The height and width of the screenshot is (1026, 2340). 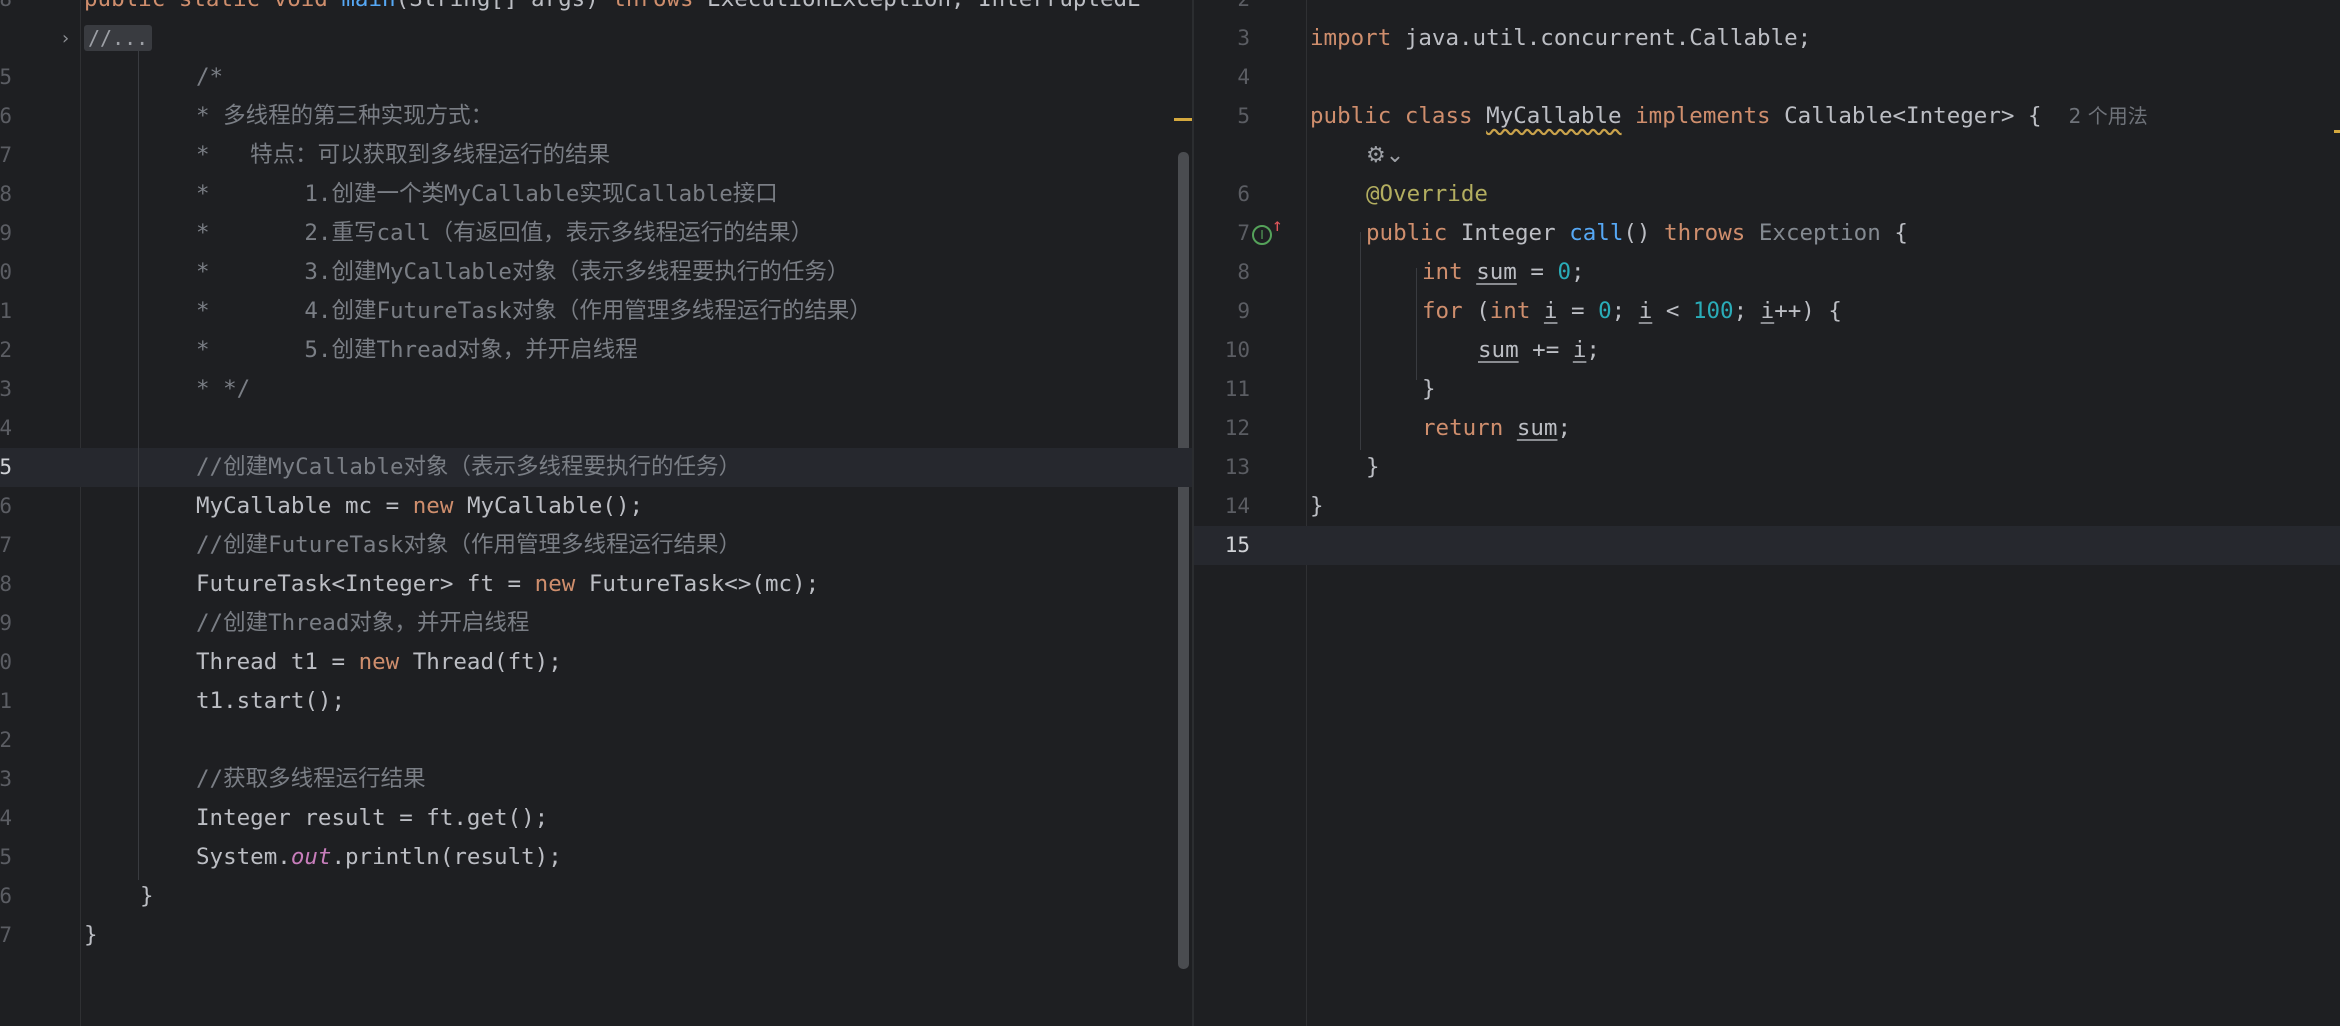 I want to click on code-line: 0 * 3.创建MyCallable对象（表示多线程要执行的任务）, so click(x=596, y=272).